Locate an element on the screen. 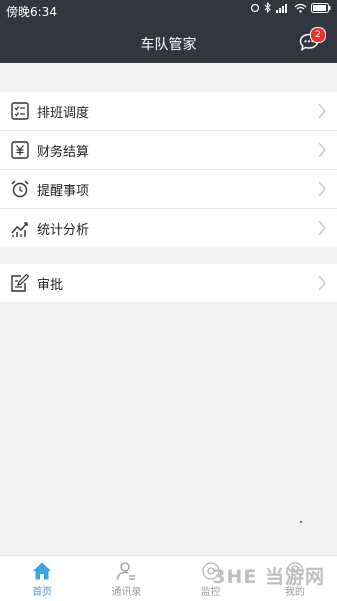  tab-label: 通讯录 is located at coordinates (126, 592).